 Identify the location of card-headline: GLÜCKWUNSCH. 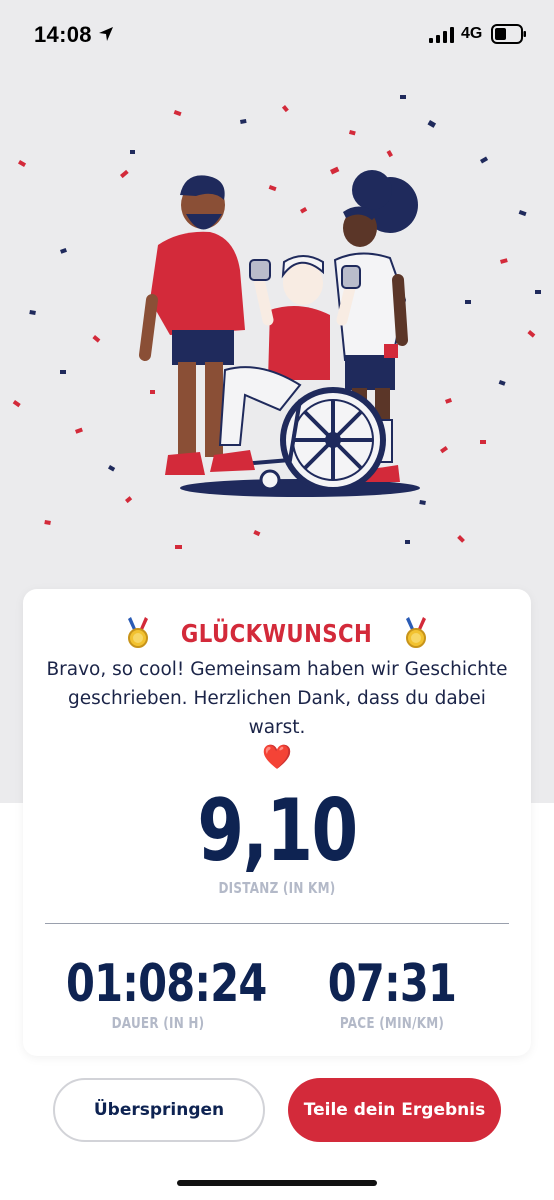
(277, 633).